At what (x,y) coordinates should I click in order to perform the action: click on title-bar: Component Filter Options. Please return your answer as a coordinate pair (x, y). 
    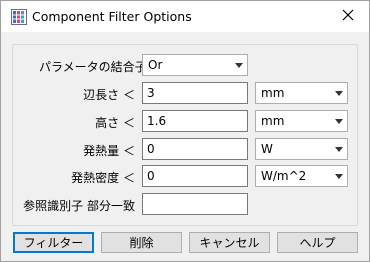
    Looking at the image, I should click on (185, 16).